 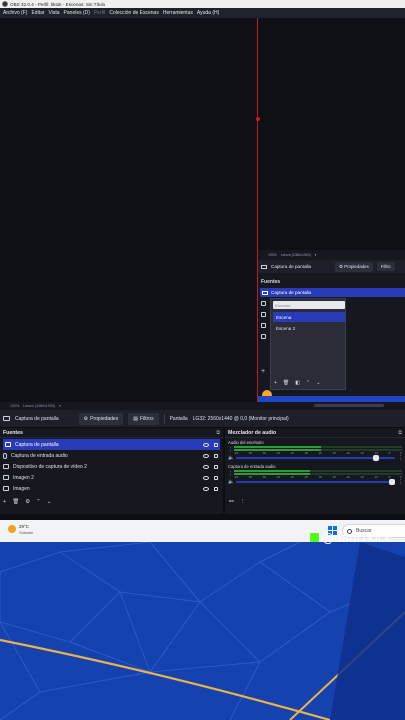 I want to click on nested-sources-title: Fuentes, so click(x=271, y=282).